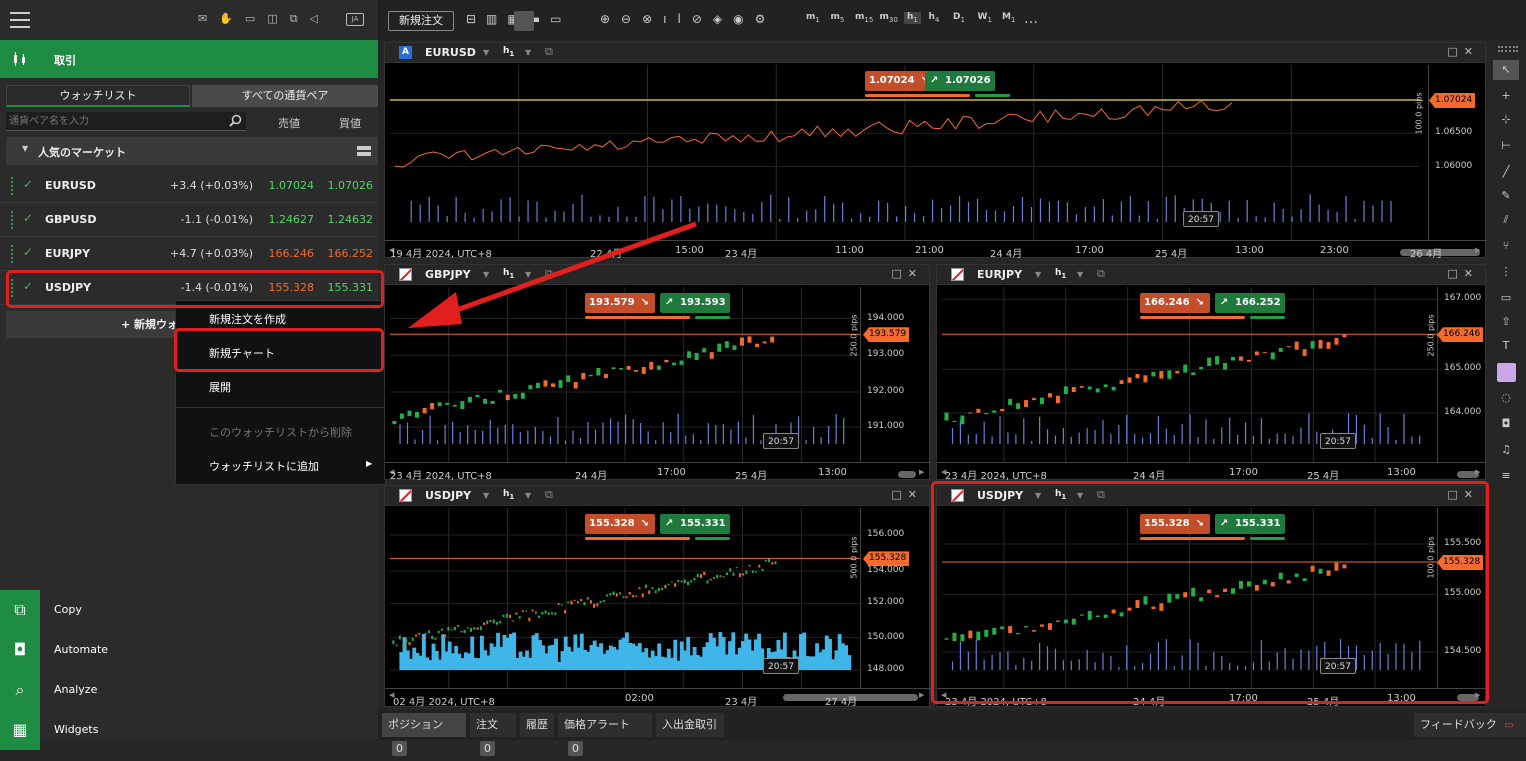 The width and height of the screenshot is (1526, 761). I want to click on timeframe-M1: M1, so click(1008, 18).